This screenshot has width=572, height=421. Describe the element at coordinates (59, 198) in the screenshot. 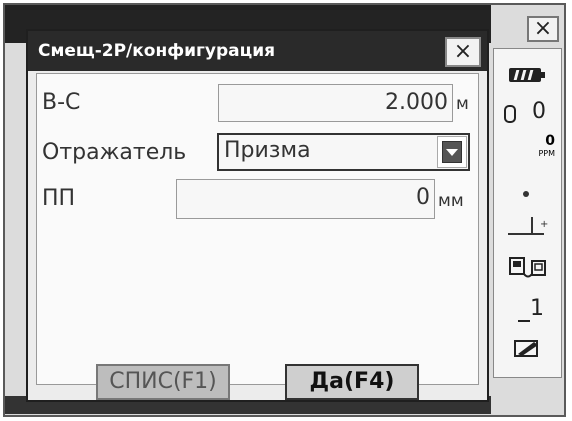

I see `prism-constant-label: ПП` at that location.